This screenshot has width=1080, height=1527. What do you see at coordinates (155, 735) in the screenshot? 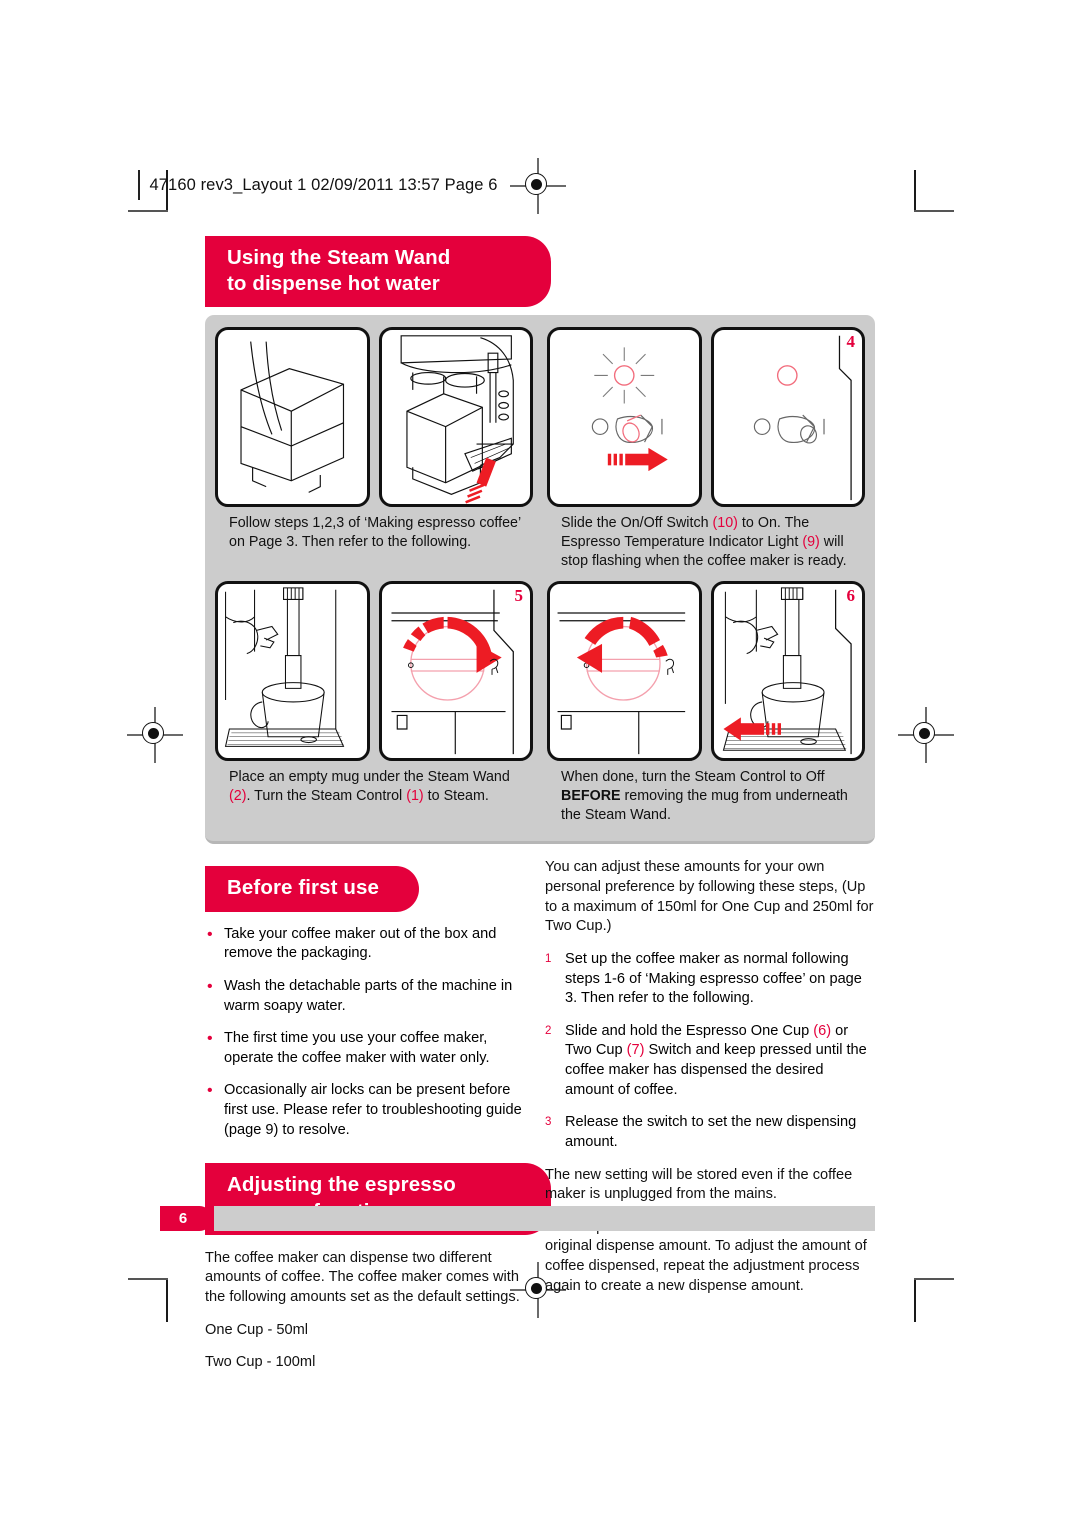
I see `registration-mark-left` at bounding box center [155, 735].